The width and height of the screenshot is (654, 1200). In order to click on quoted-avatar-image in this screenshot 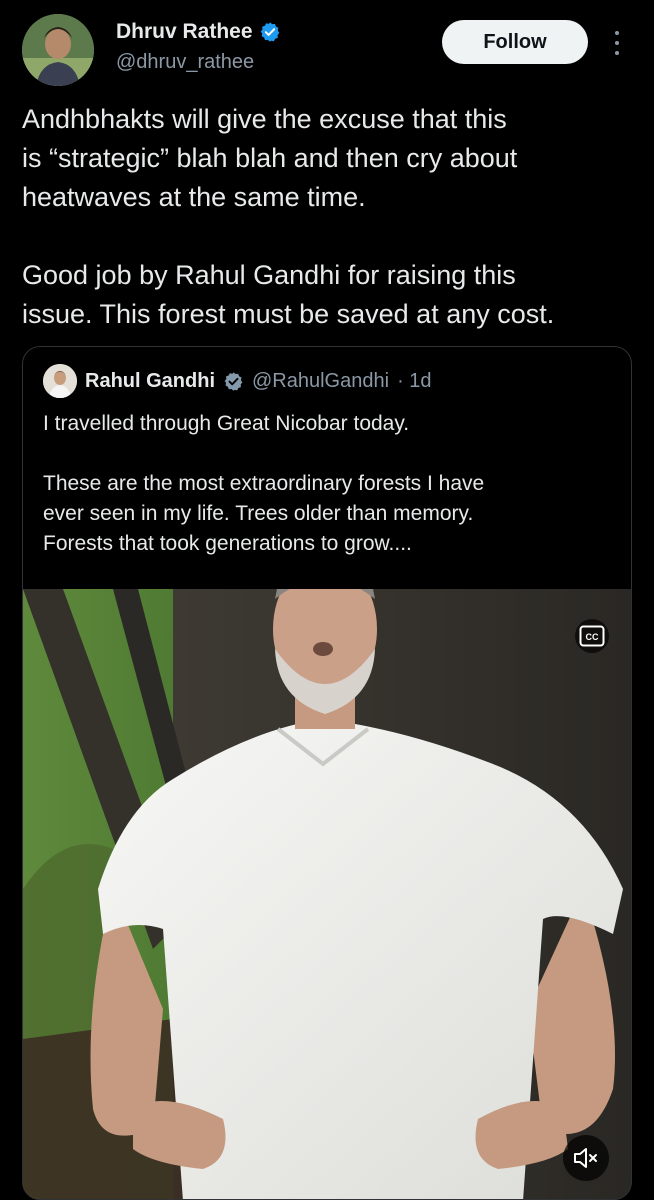, I will do `click(60, 381)`.